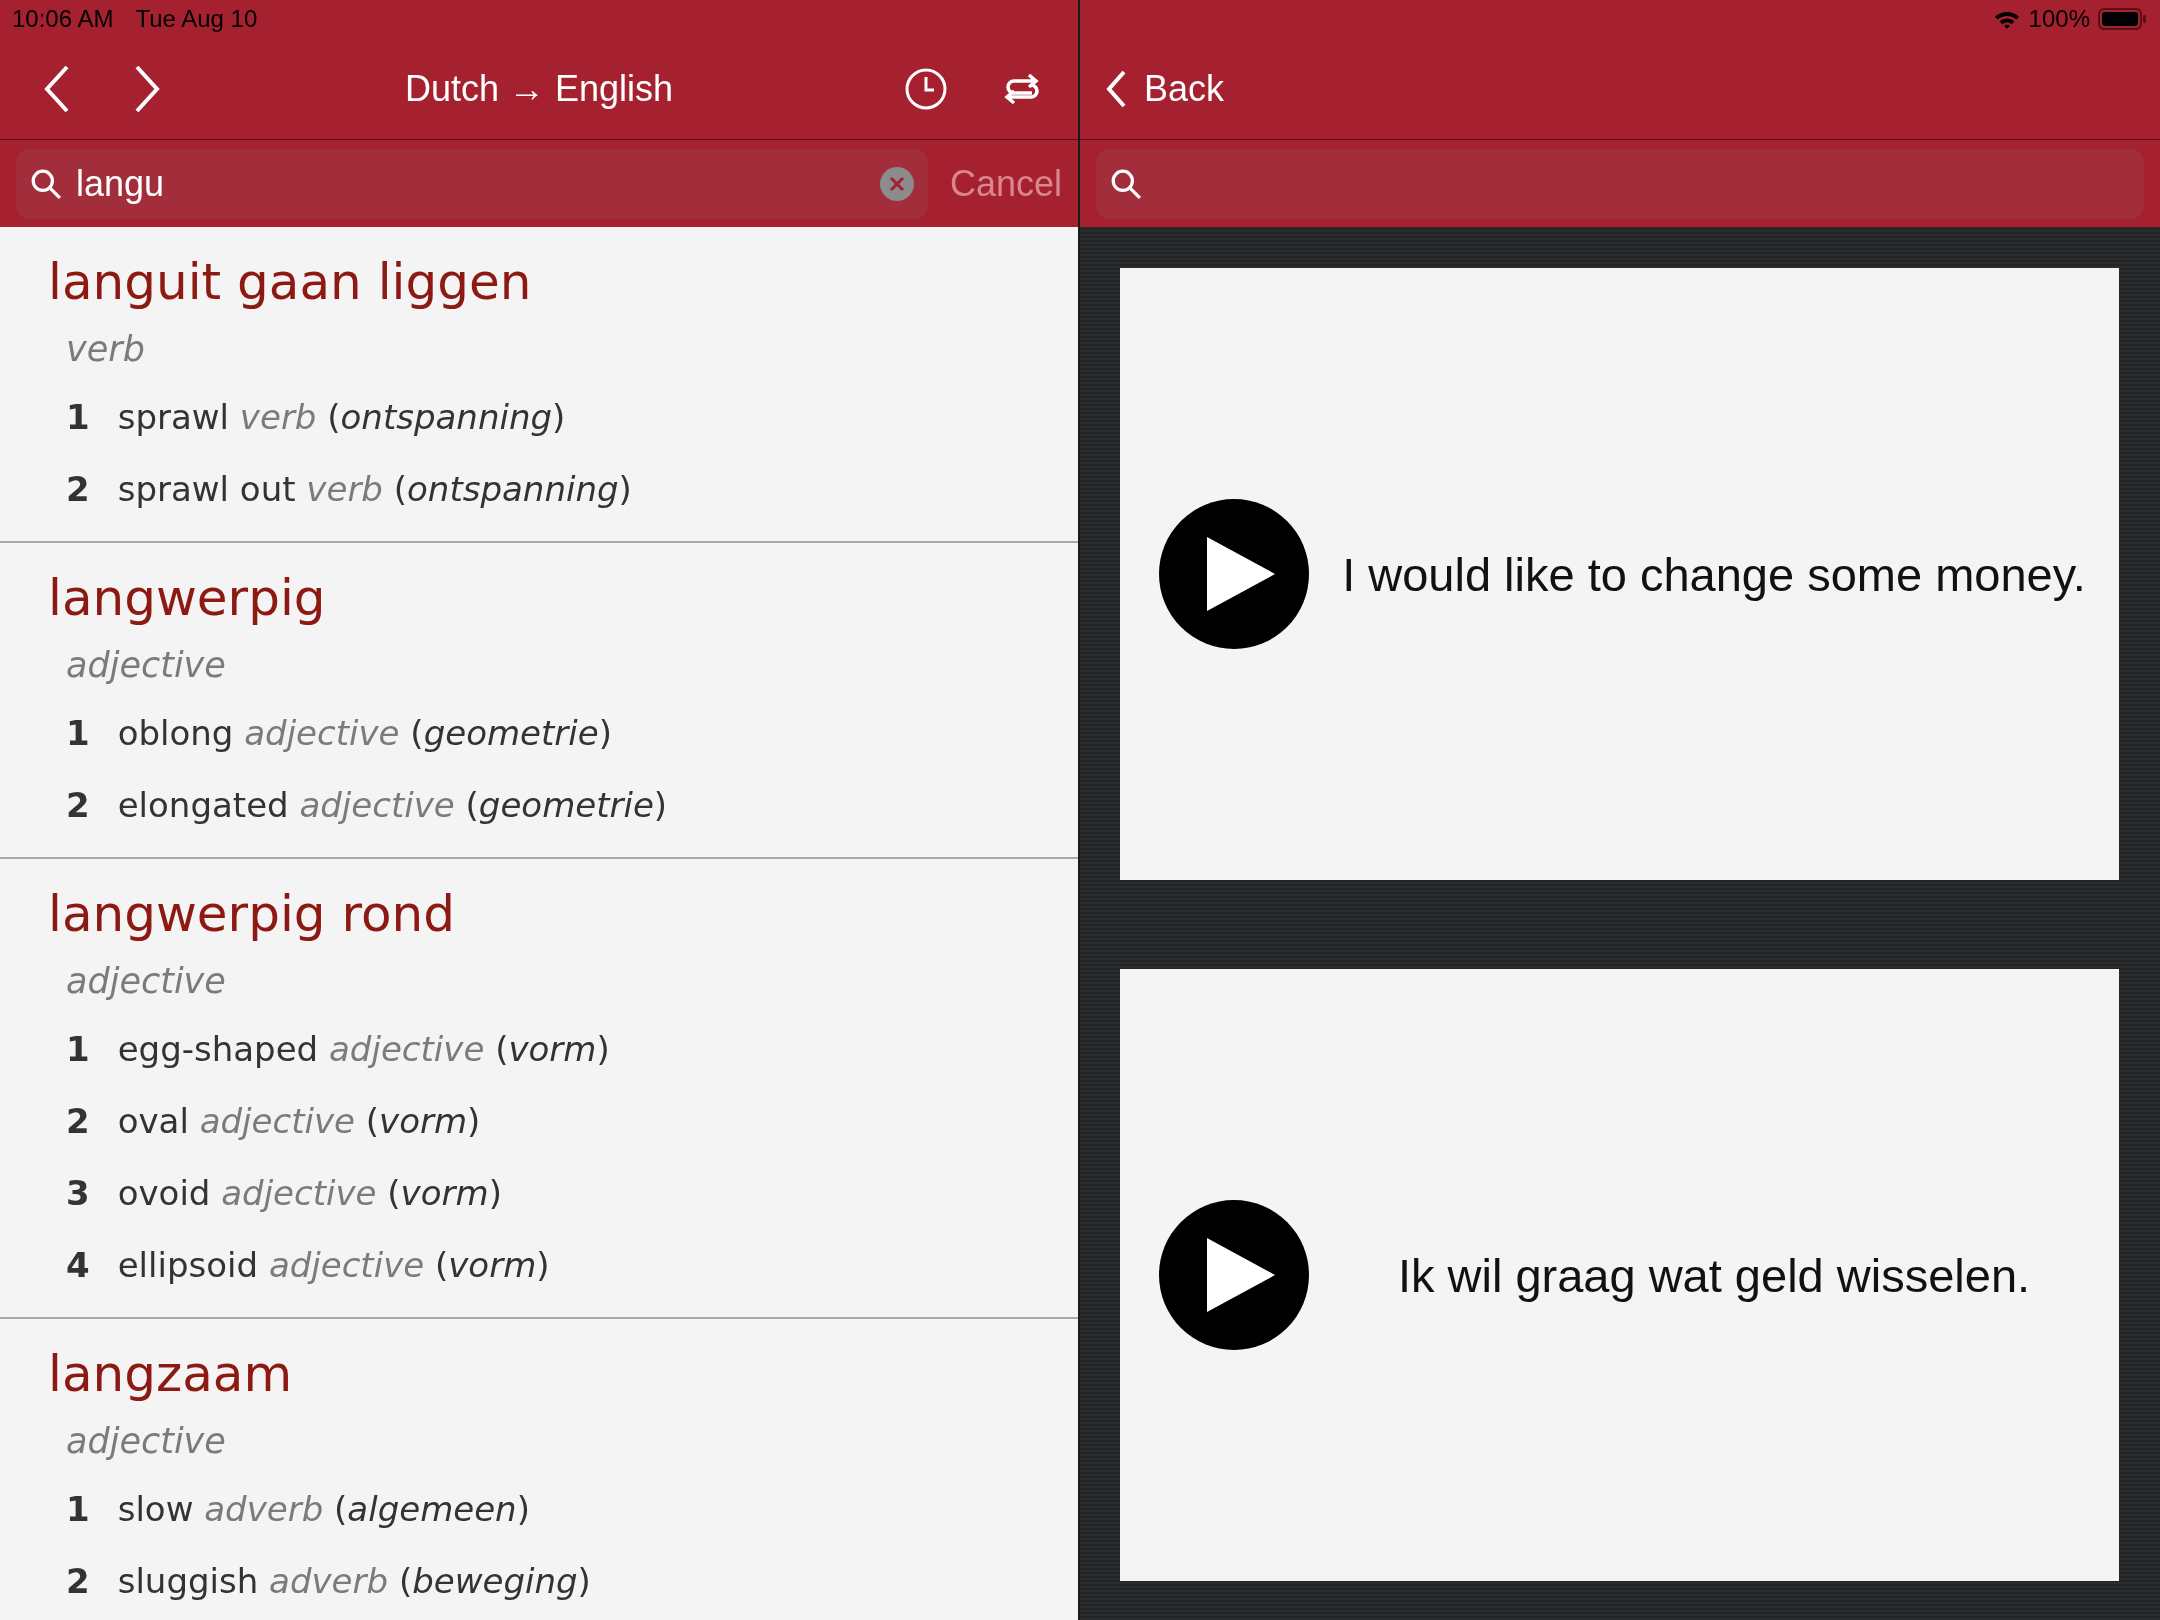  Describe the element at coordinates (105, 349) in the screenshot. I see `part-of-speech: verb` at that location.